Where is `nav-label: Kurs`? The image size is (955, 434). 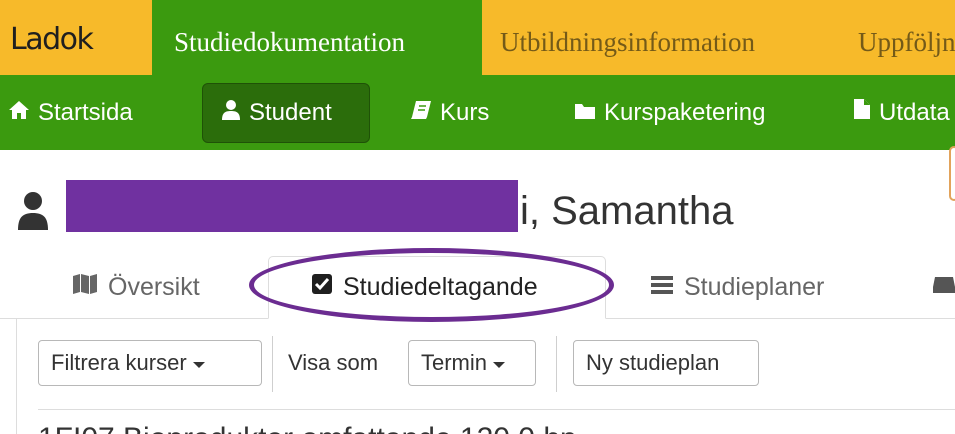
nav-label: Kurs is located at coordinates (465, 112).